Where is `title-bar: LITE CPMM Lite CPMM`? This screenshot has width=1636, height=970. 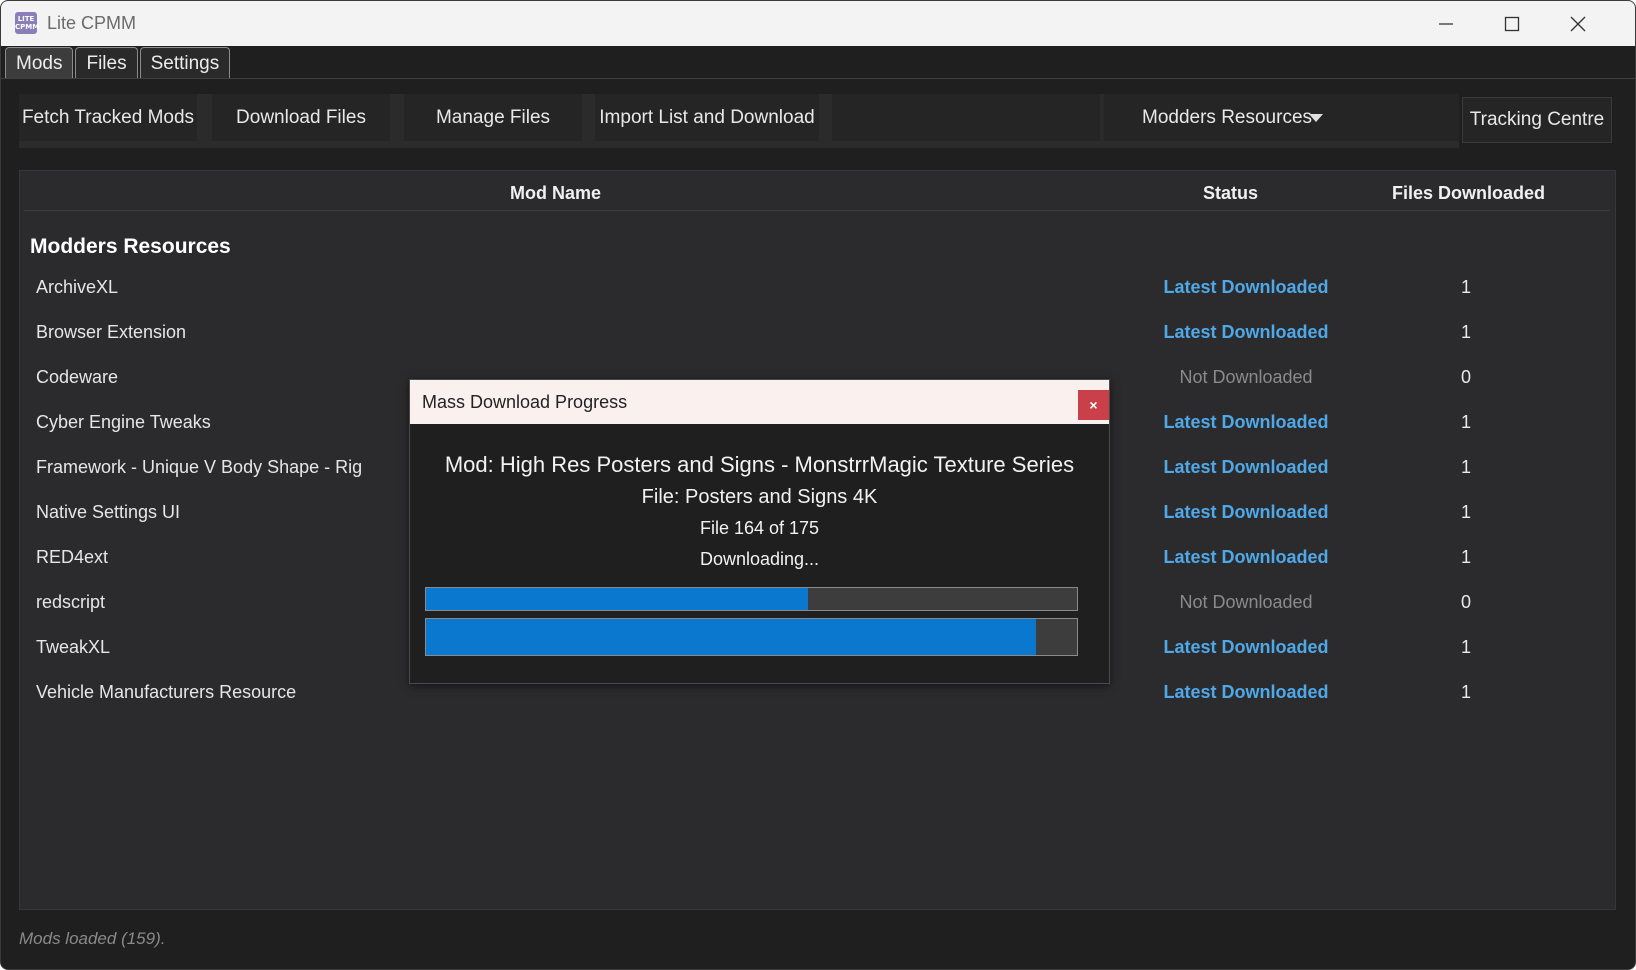
title-bar: LITE CPMM Lite CPMM is located at coordinates (818, 23).